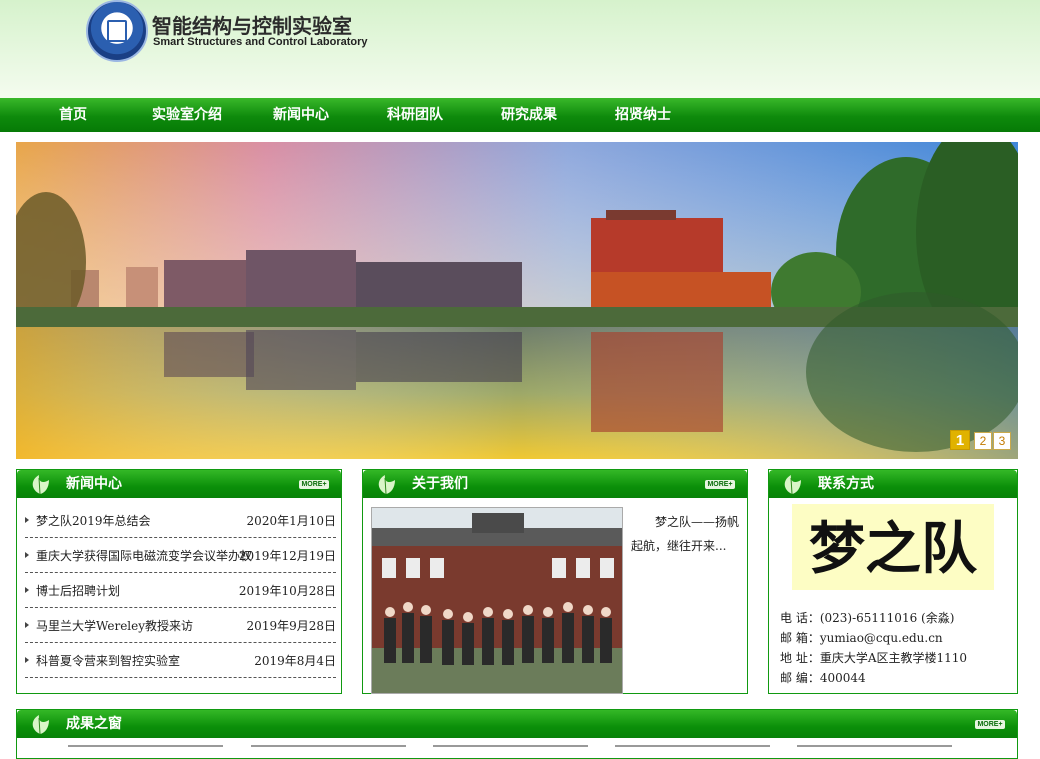  Describe the element at coordinates (517, 724) in the screenshot. I see `results-panel-header: 成果之窗 MORE+` at that location.